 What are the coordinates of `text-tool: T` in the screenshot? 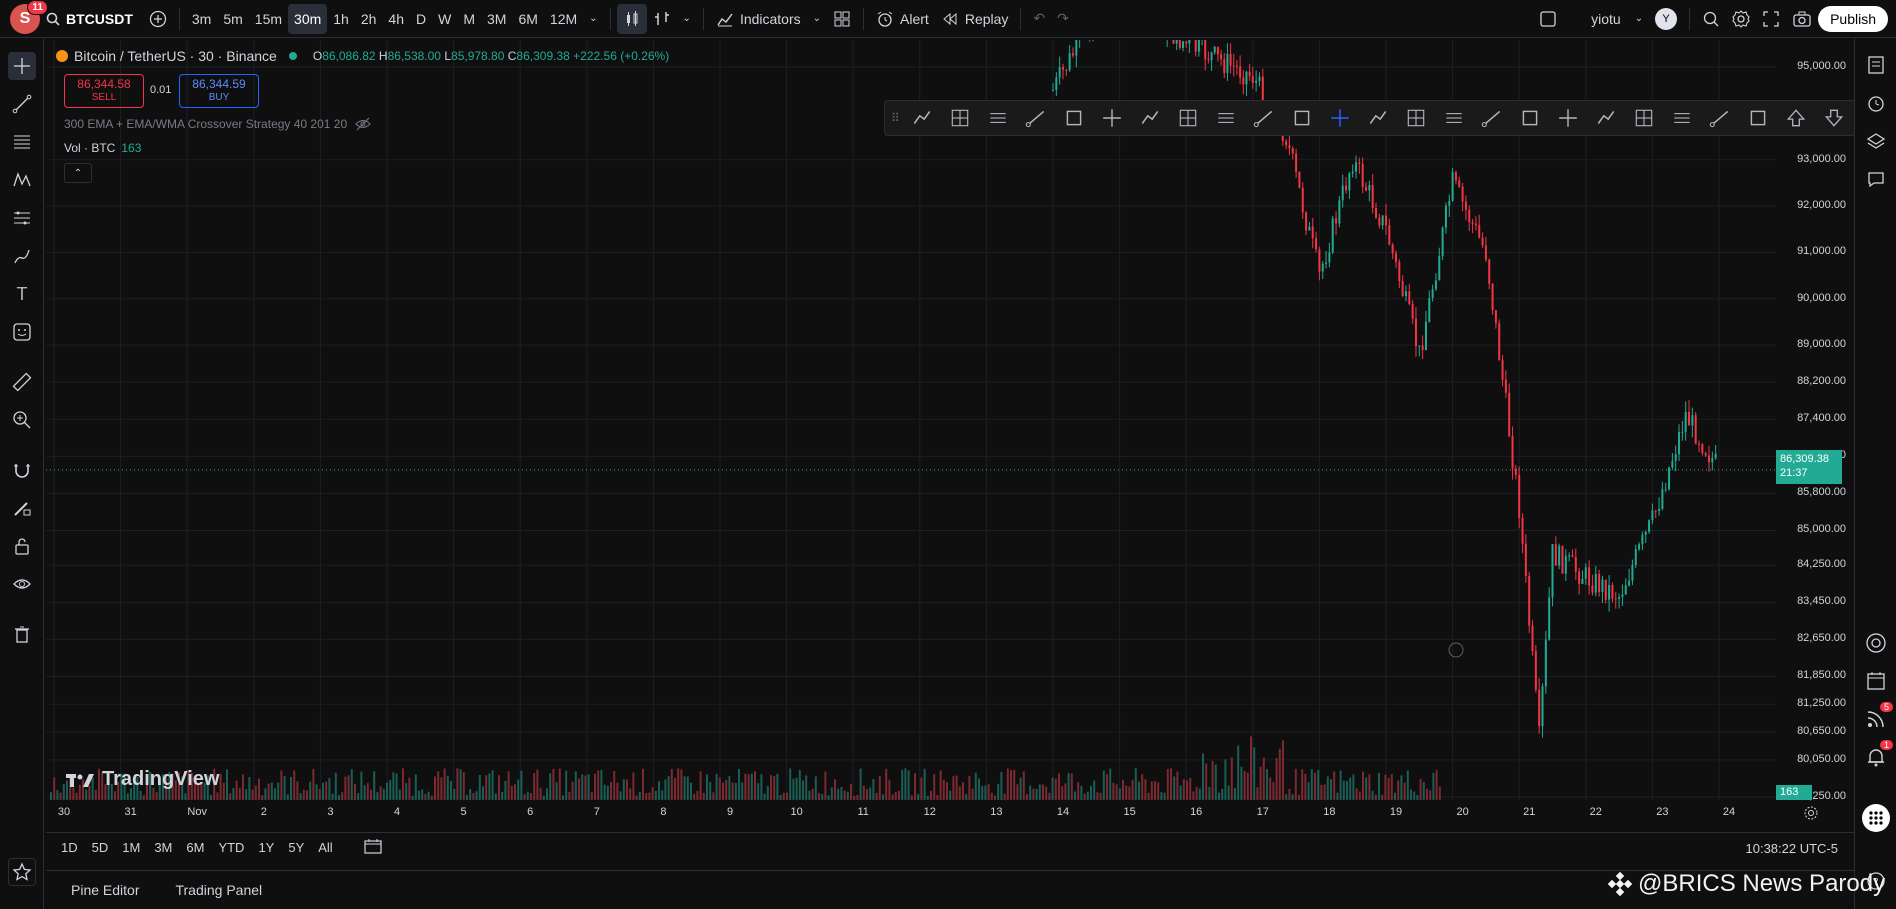 It's located at (22, 294).